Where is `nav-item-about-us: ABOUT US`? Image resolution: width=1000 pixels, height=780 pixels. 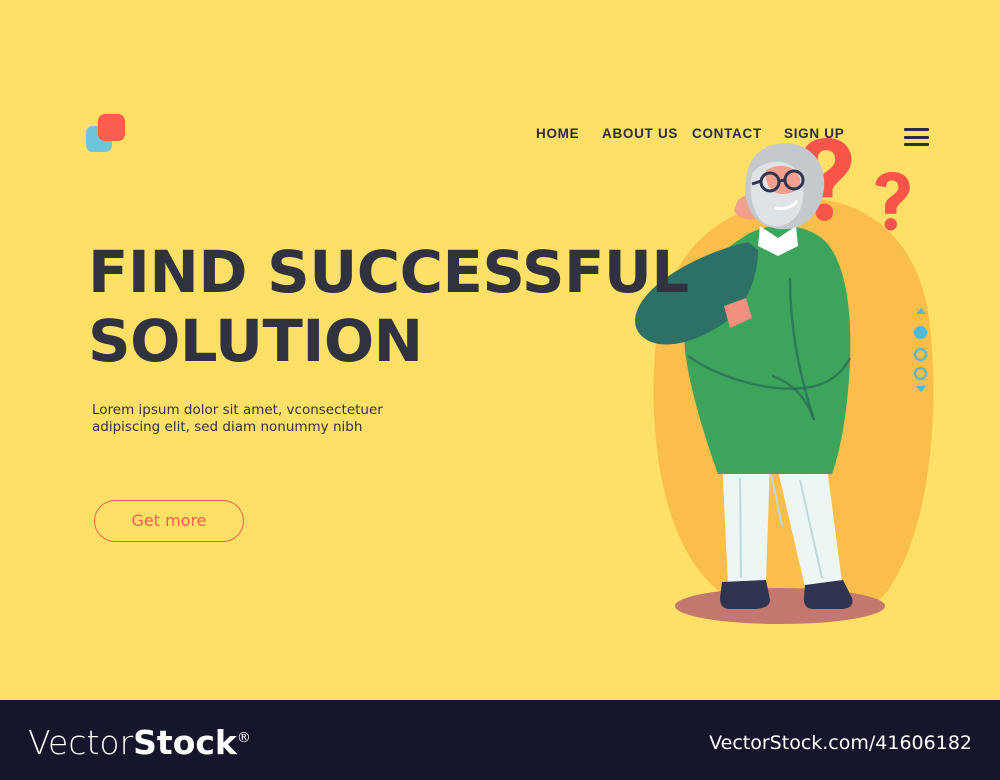
nav-item-about-us: ABOUT US is located at coordinates (640, 133).